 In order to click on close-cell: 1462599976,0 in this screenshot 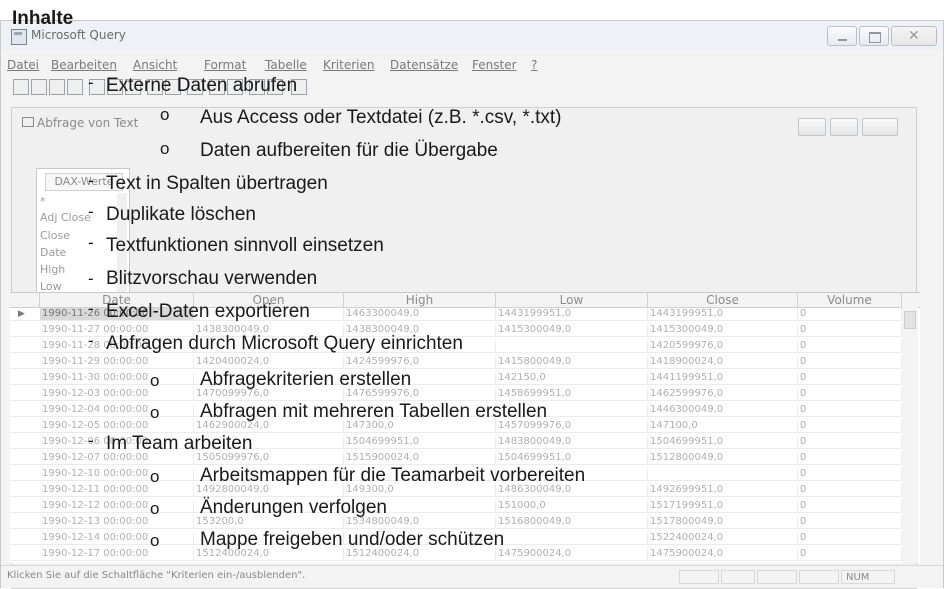, I will do `click(723, 394)`.